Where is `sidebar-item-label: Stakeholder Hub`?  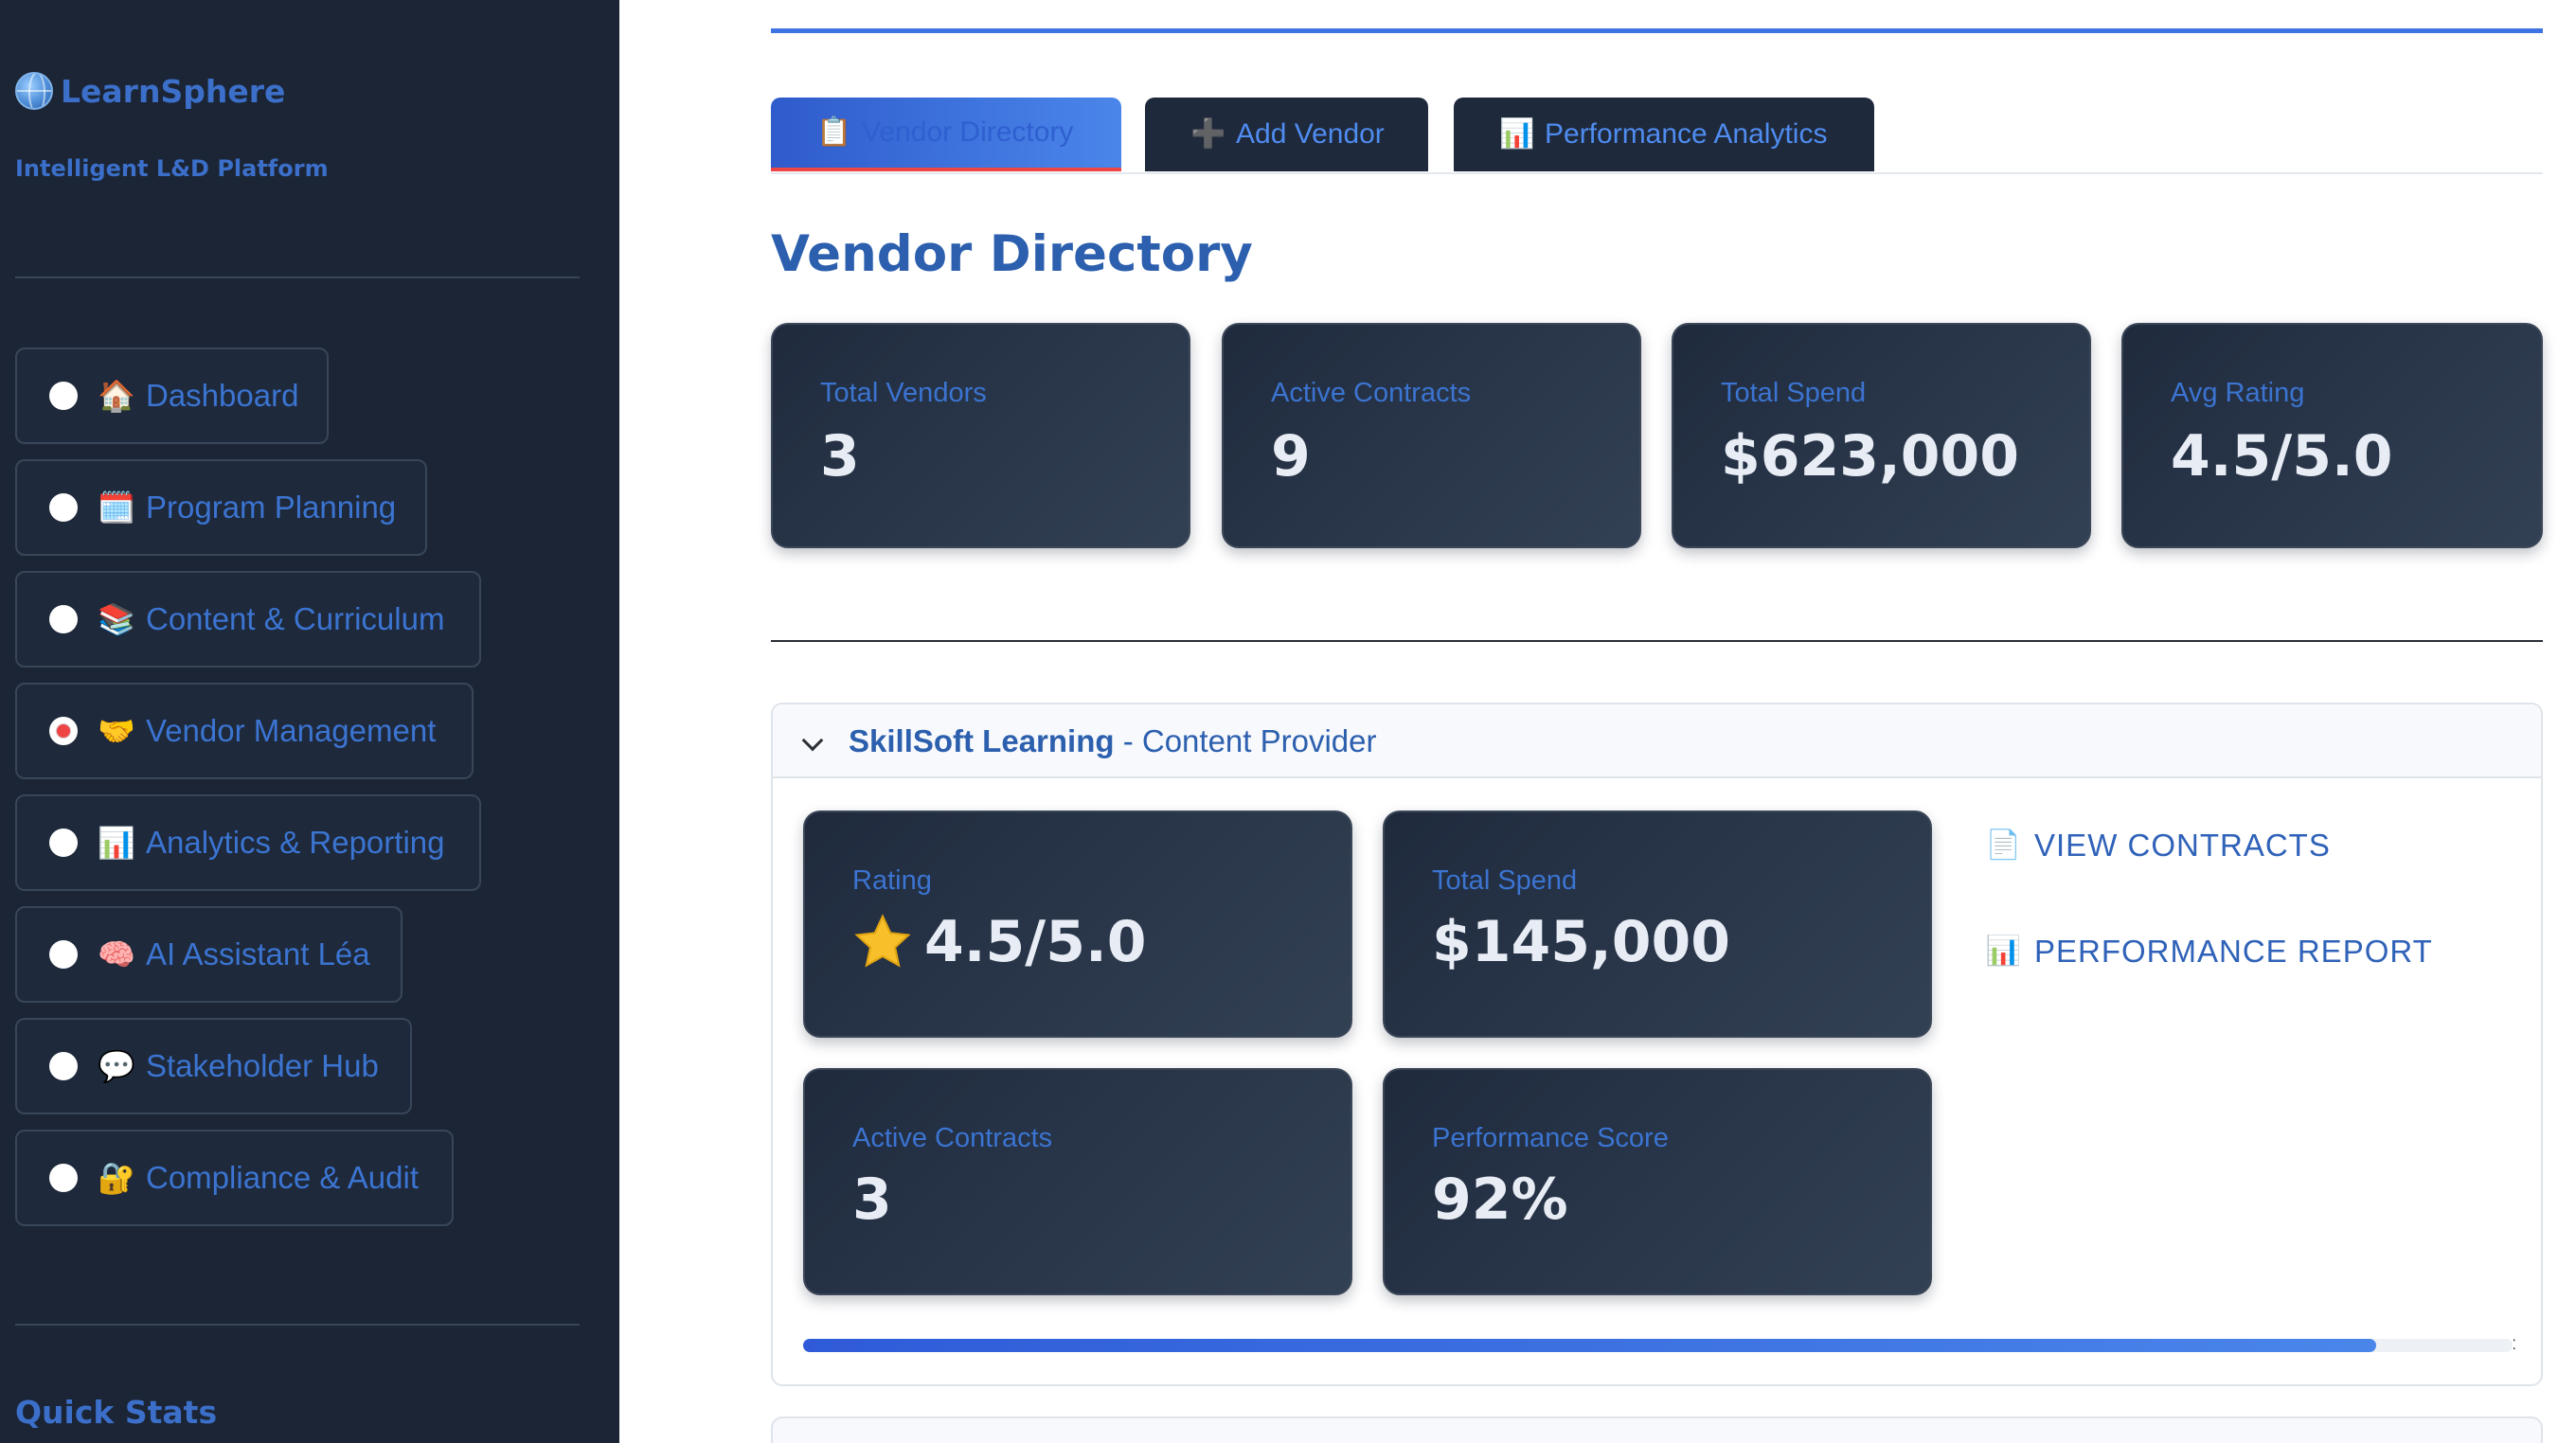 sidebar-item-label: Stakeholder Hub is located at coordinates (262, 1065).